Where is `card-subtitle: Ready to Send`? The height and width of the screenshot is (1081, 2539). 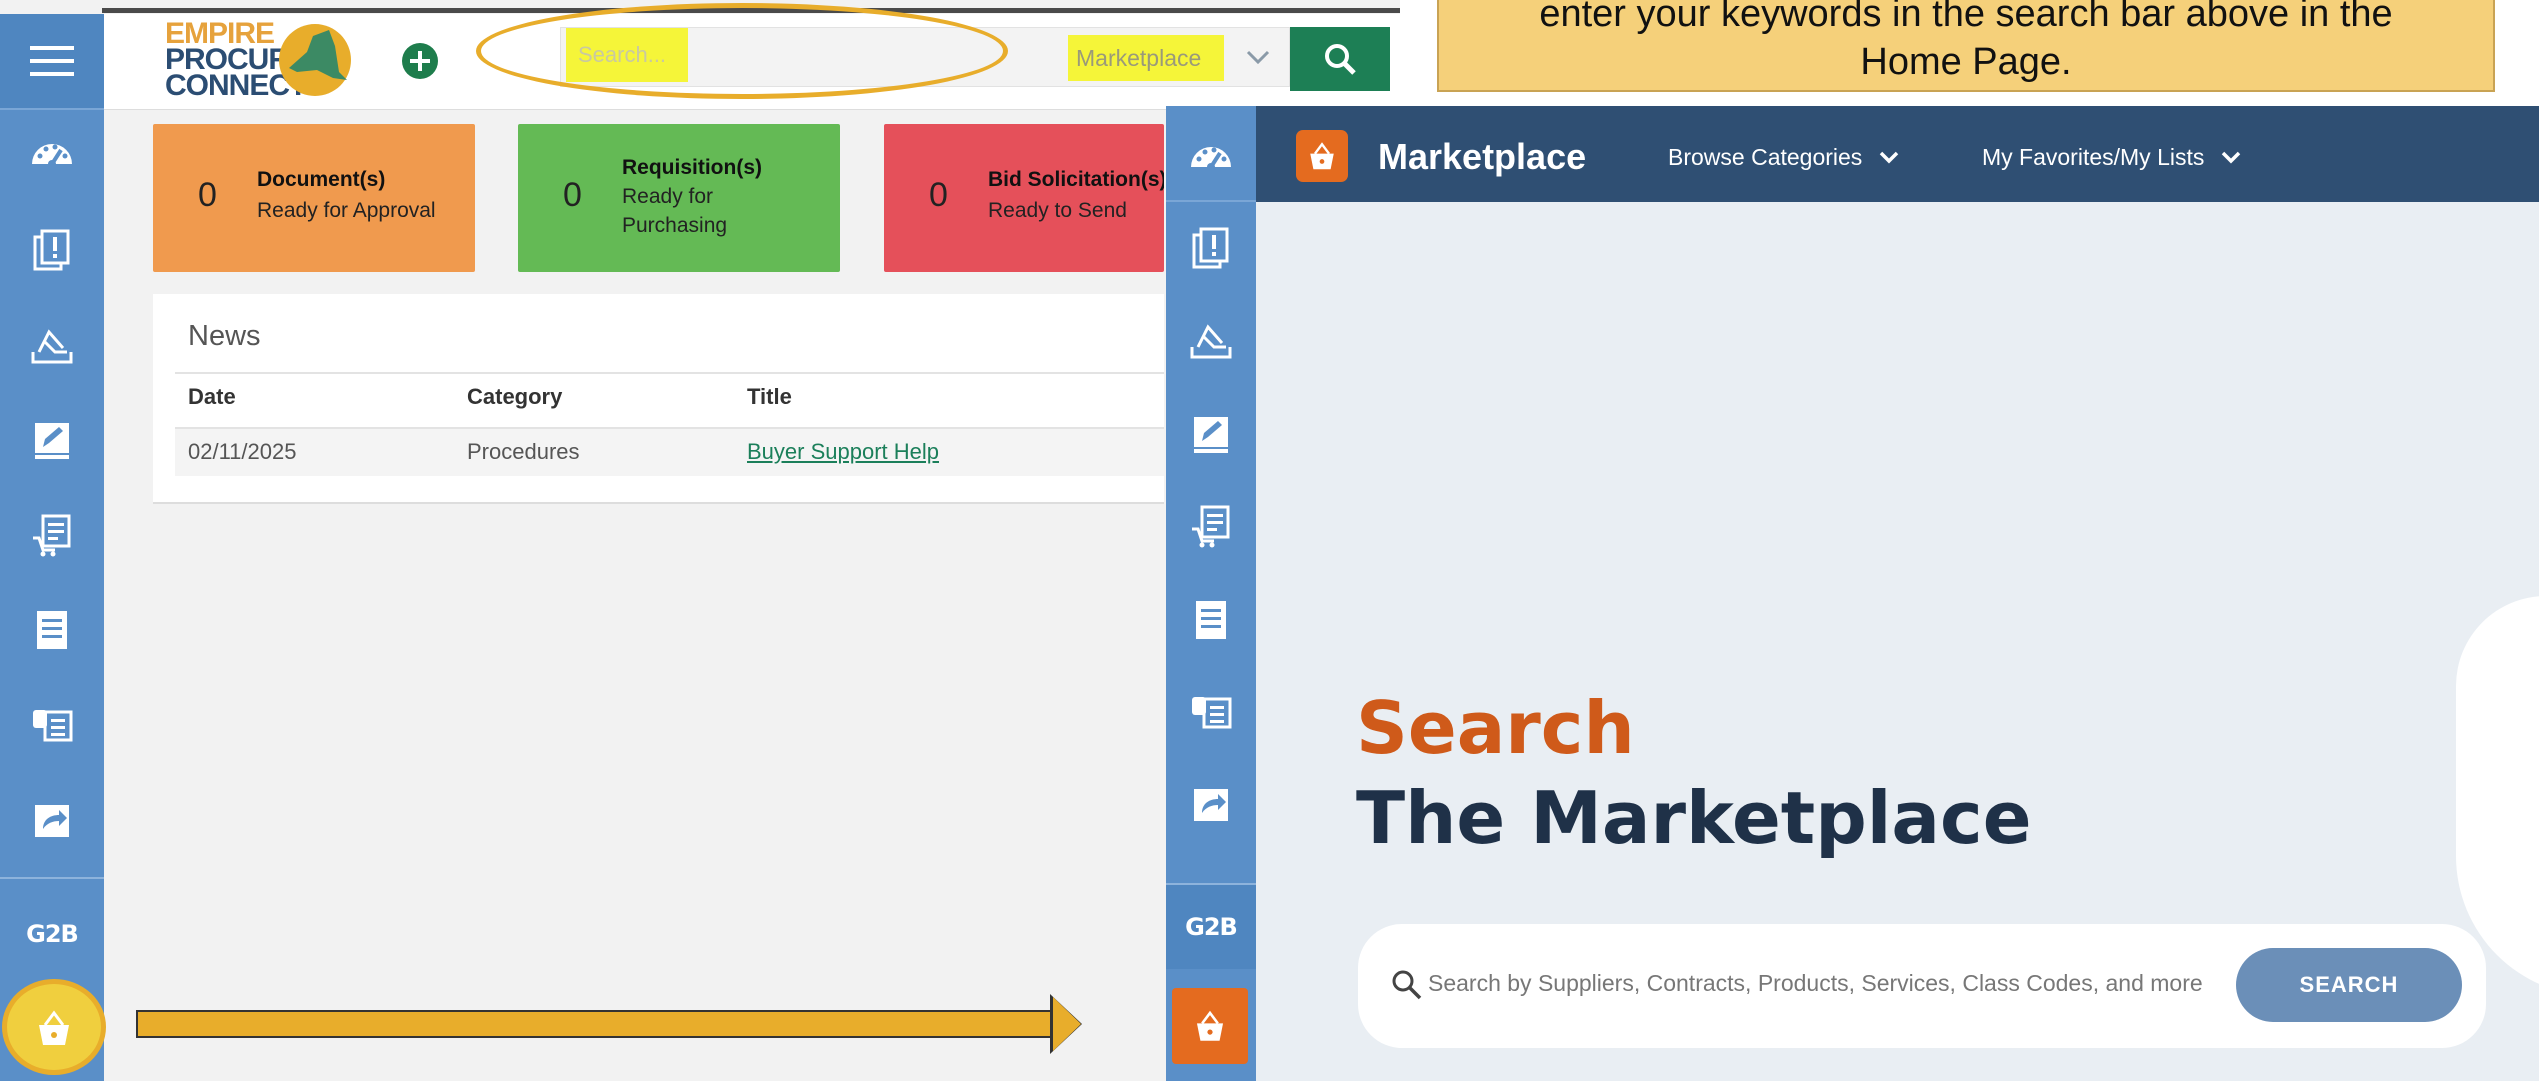
card-subtitle: Ready to Send is located at coordinates (1057, 210).